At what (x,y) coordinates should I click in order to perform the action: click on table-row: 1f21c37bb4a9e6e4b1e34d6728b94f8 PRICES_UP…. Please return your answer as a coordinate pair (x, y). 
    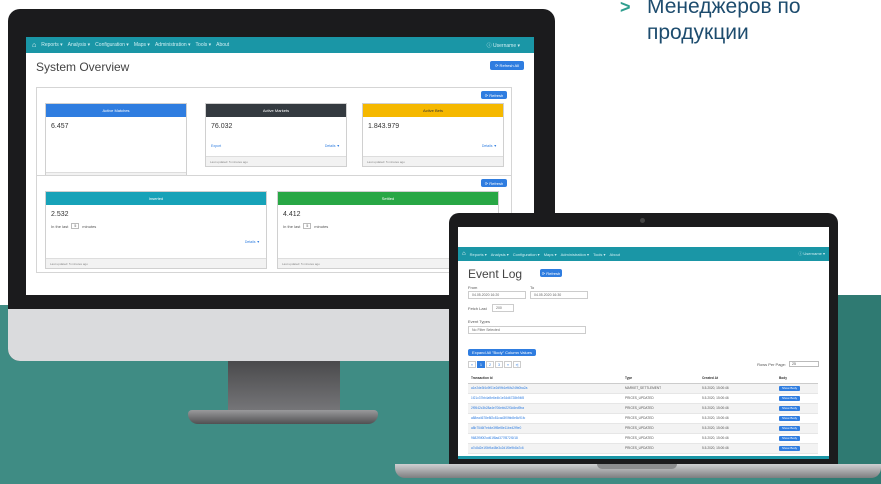
    Looking at the image, I should click on (643, 398).